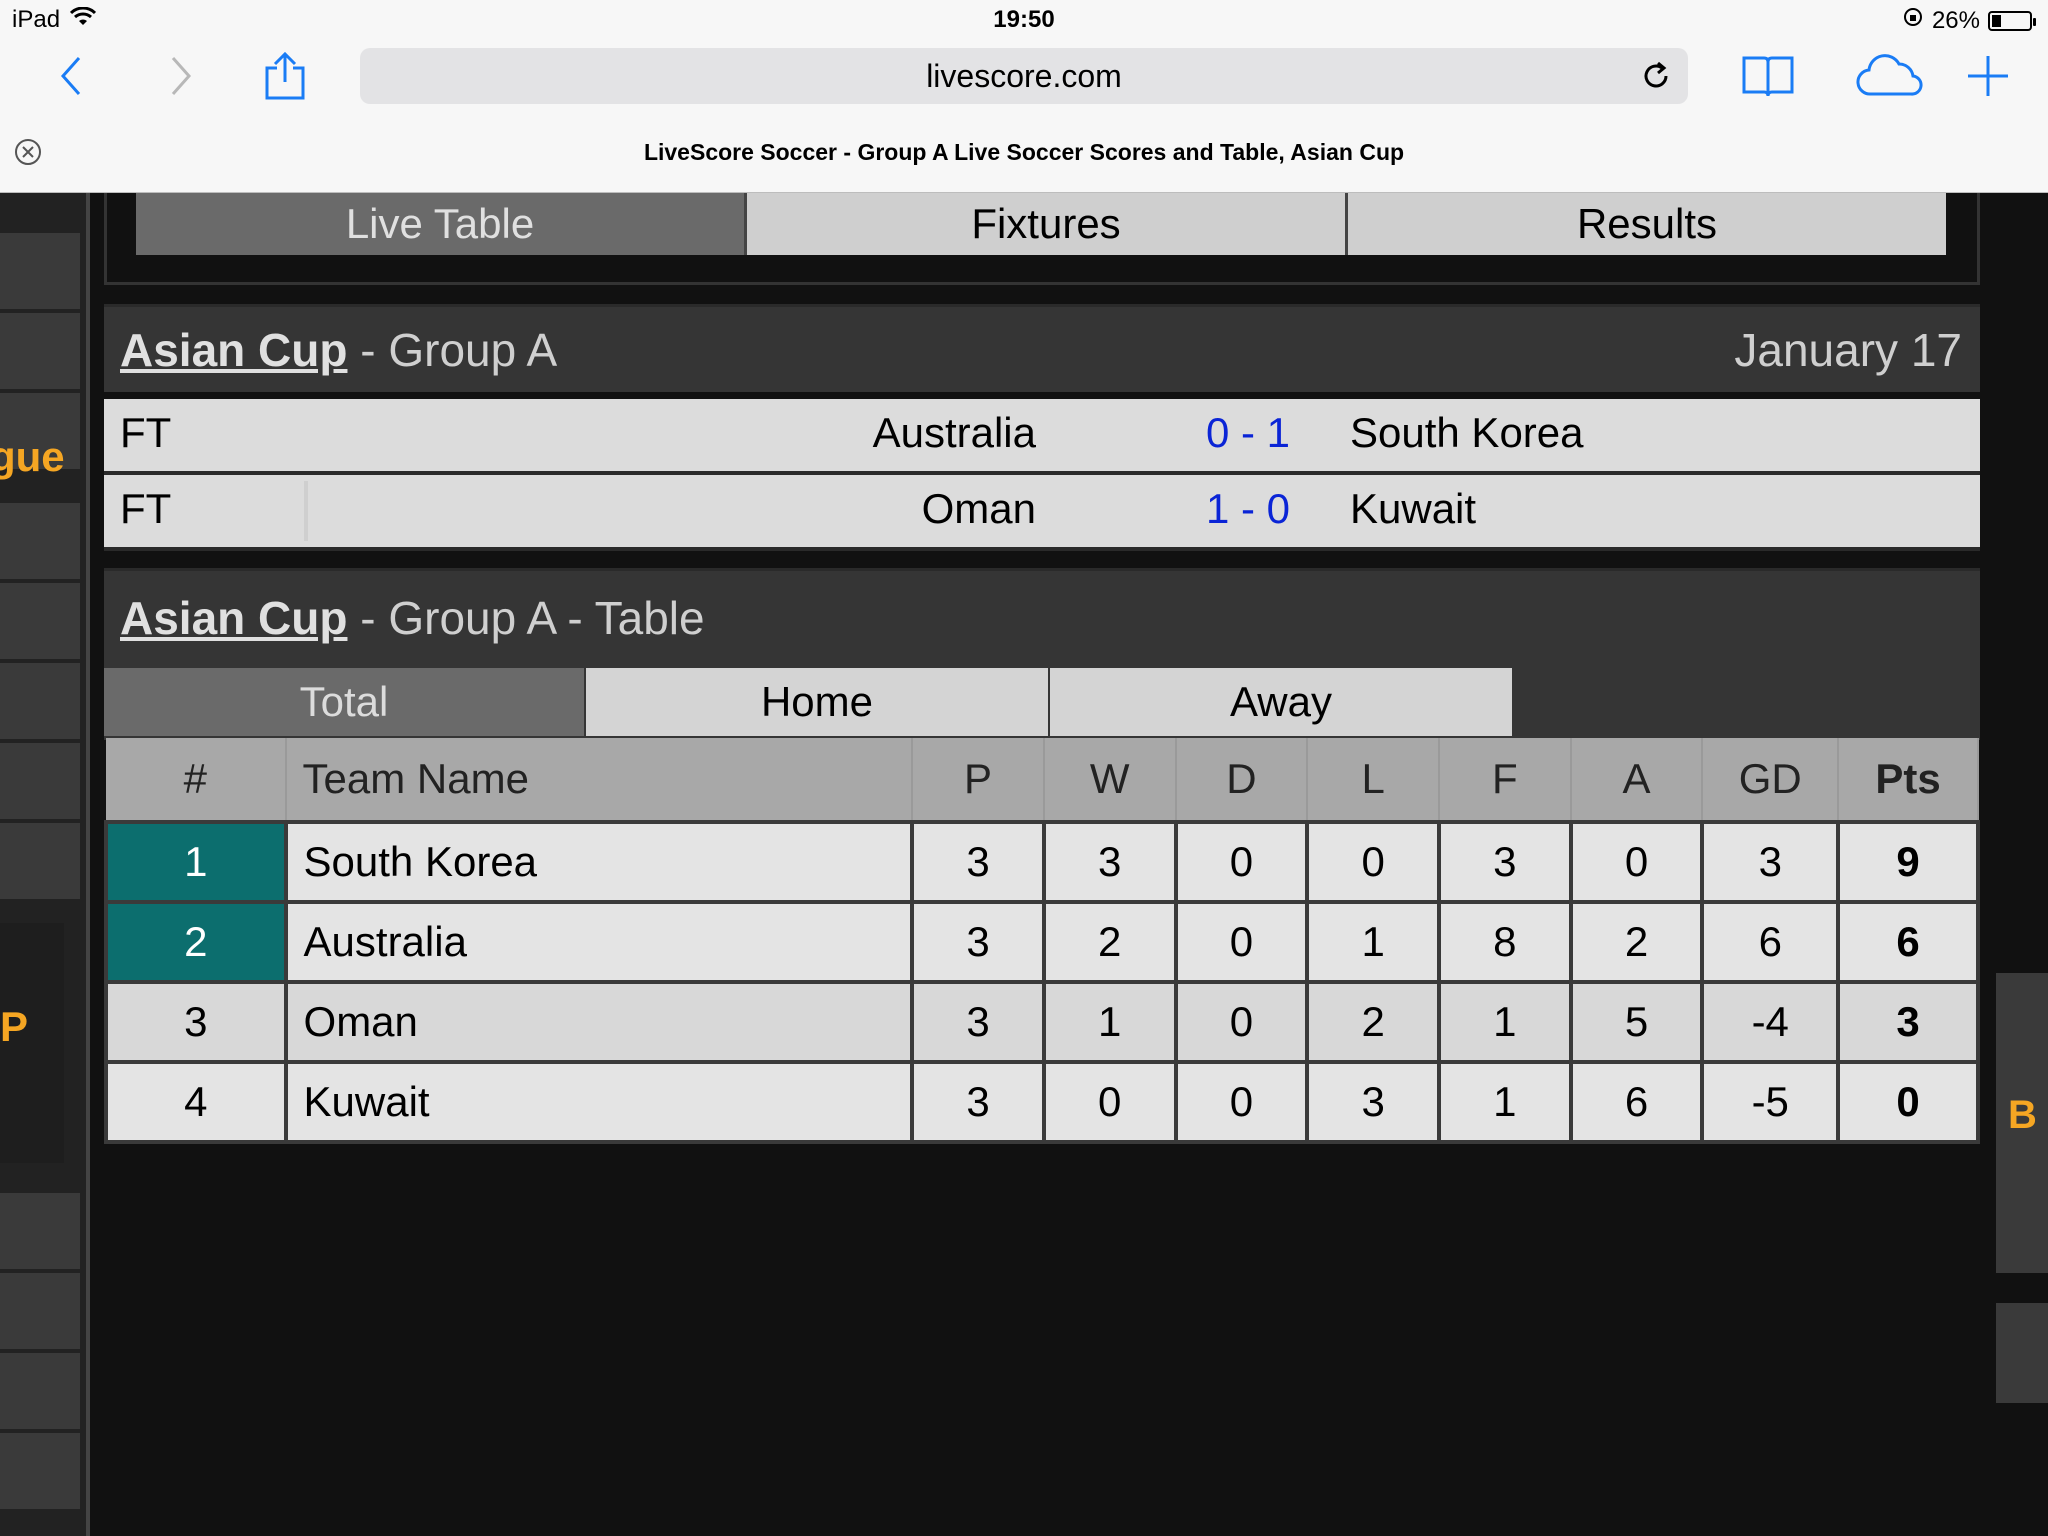 This screenshot has width=2048, height=1536. I want to click on share-icon, so click(285, 75).